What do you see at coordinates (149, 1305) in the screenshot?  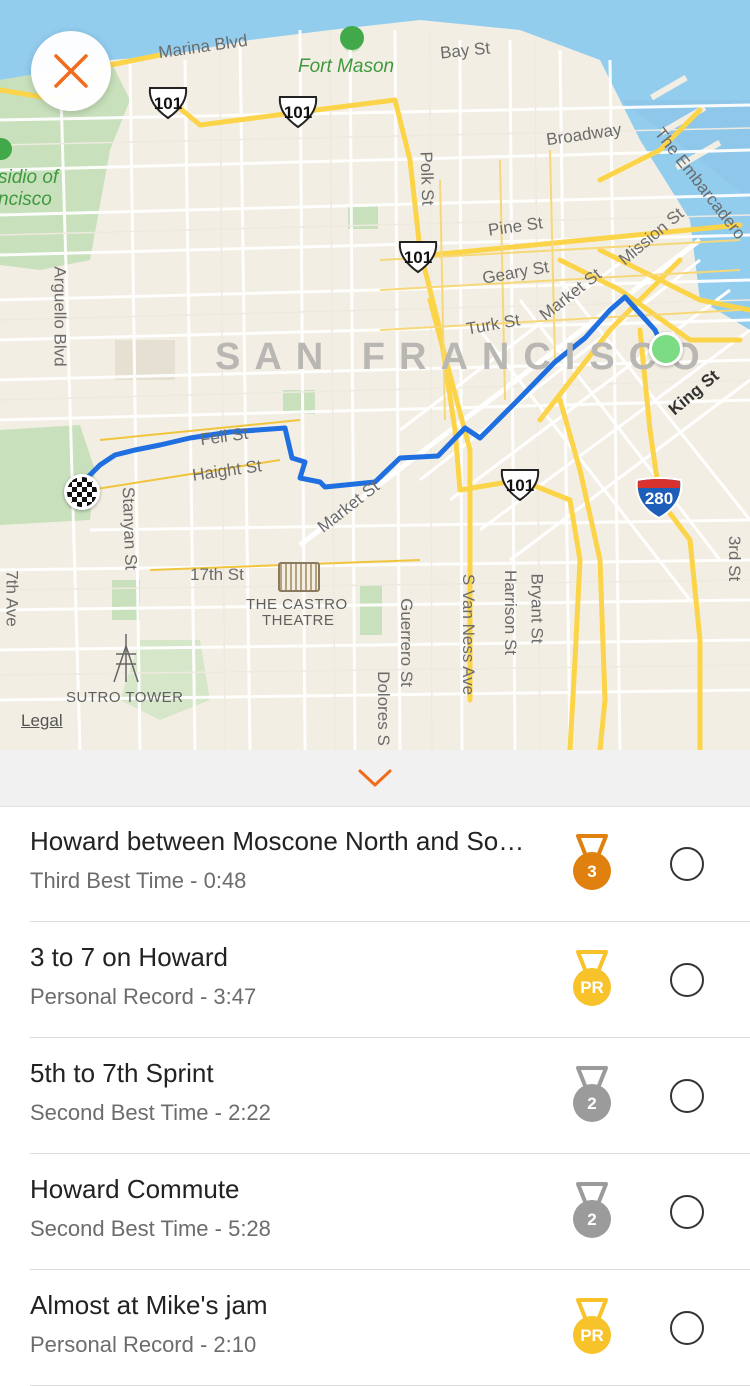 I see `segment-title: Almost at Mike's jam` at bounding box center [149, 1305].